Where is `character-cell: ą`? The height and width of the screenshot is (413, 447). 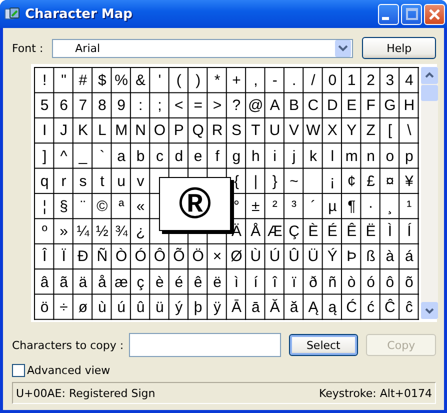 character-cell: ą is located at coordinates (332, 307).